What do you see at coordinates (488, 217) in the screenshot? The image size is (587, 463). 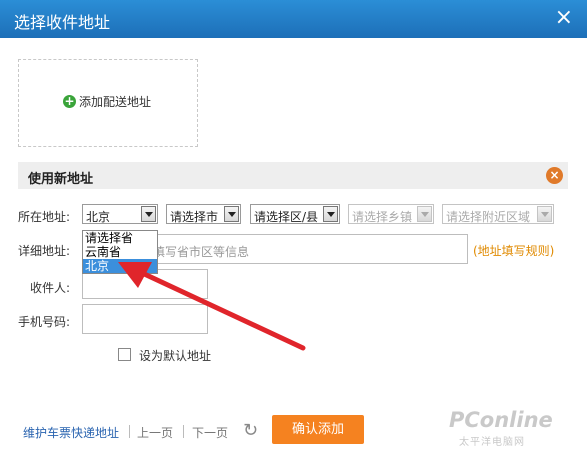 I see `nearby-value: 请选择附近区域` at bounding box center [488, 217].